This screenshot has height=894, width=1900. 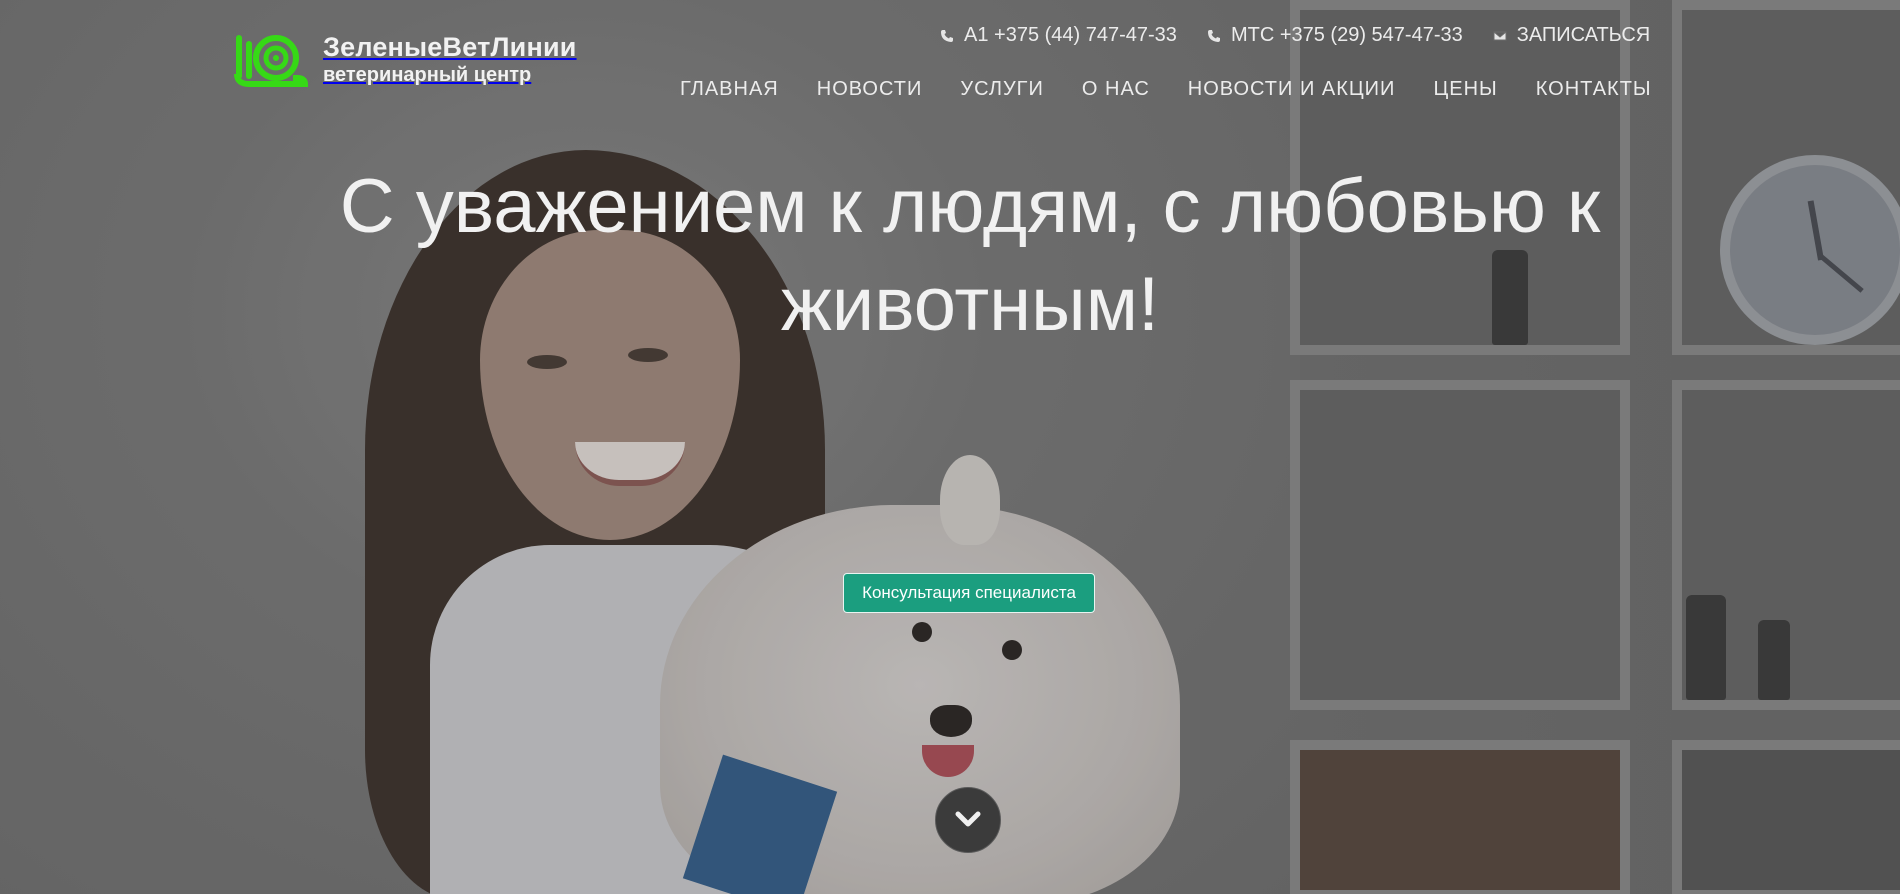 I want to click on nav-item-about: О НАС, so click(x=1116, y=89).